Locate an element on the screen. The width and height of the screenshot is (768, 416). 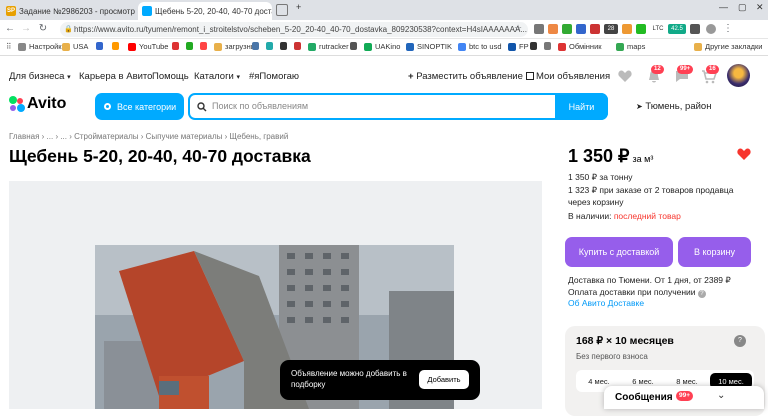
logo-text: Avito is located at coordinates (47, 103).